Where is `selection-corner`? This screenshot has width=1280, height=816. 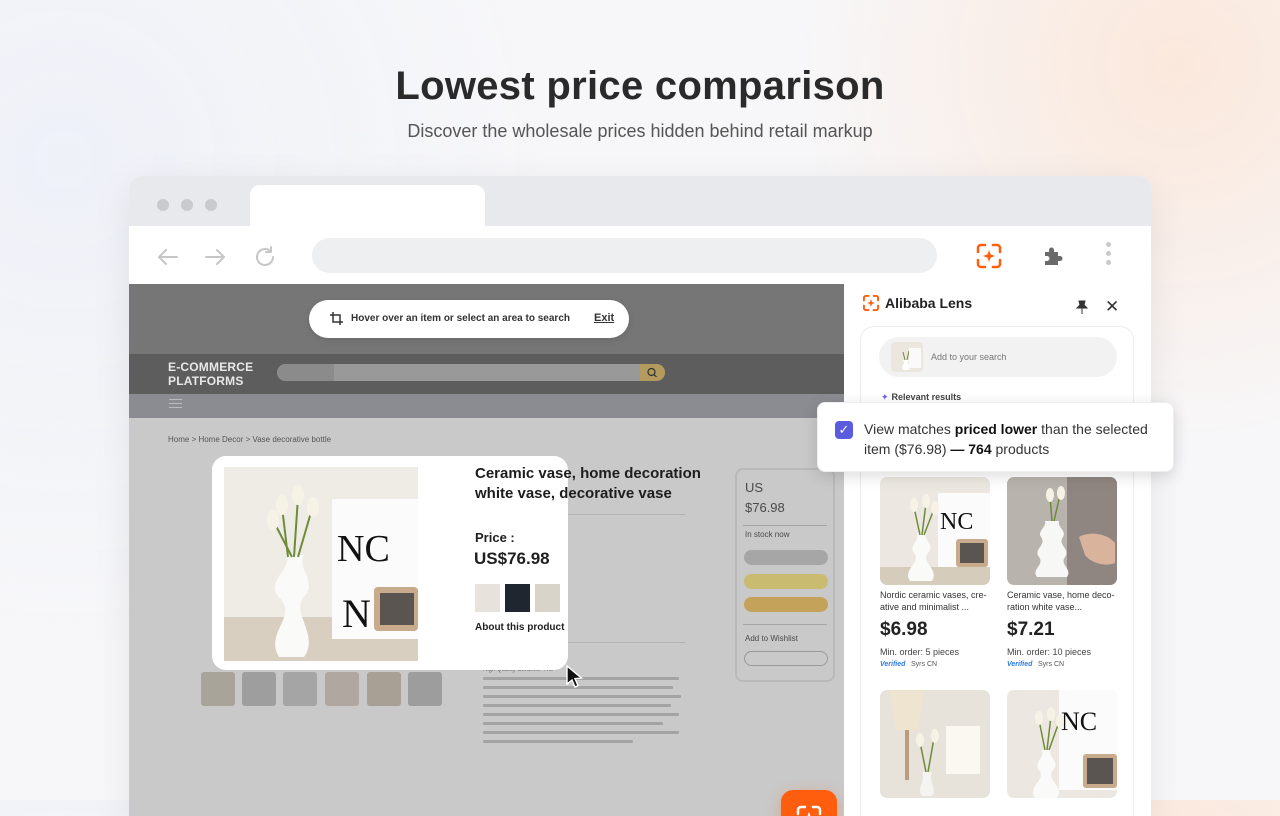 selection-corner is located at coordinates (221, 465).